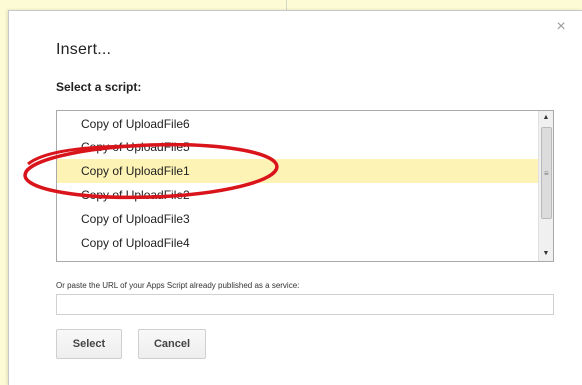 The width and height of the screenshot is (582, 385). What do you see at coordinates (297, 147) in the screenshot?
I see `script-list-item: Copy of UploadFile5` at bounding box center [297, 147].